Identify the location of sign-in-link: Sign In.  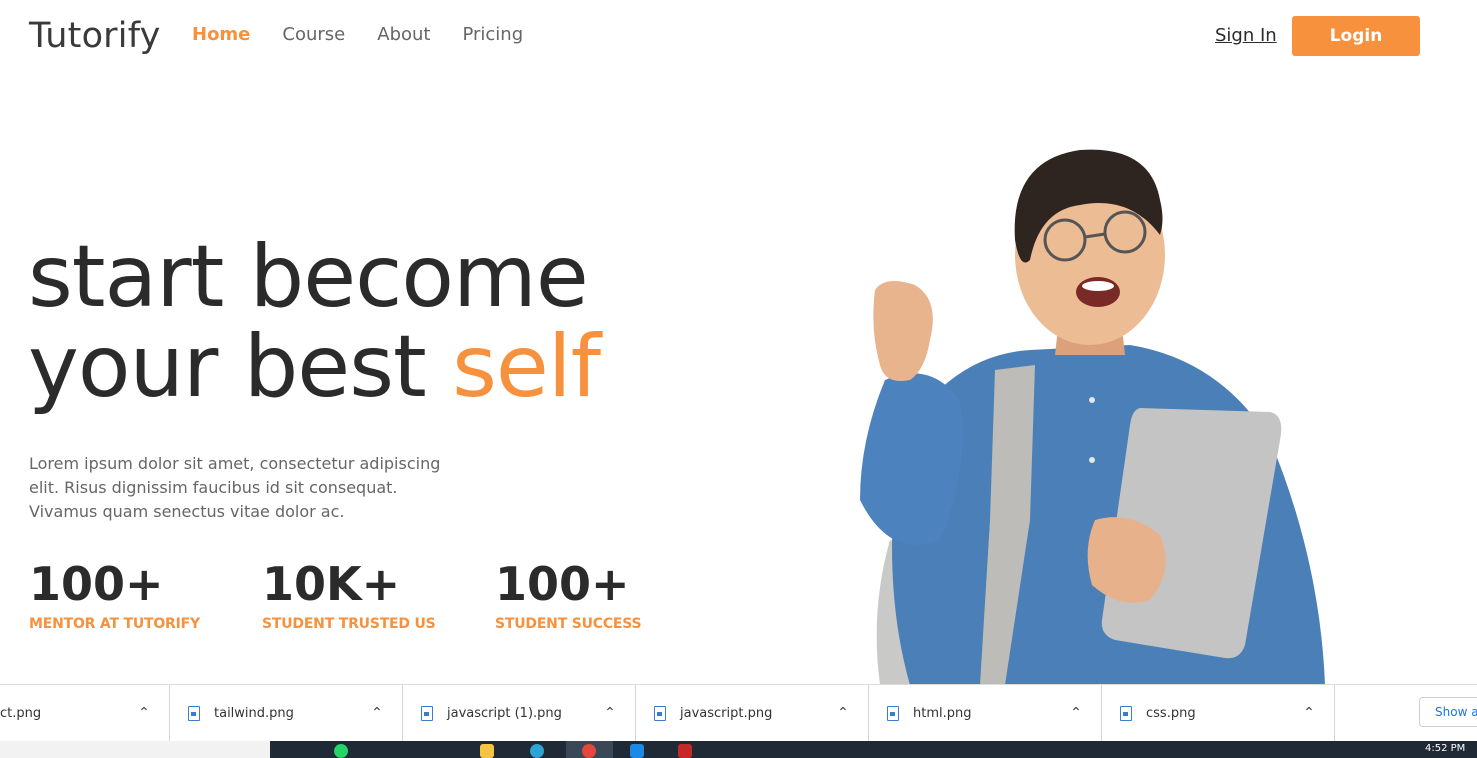
(1246, 35).